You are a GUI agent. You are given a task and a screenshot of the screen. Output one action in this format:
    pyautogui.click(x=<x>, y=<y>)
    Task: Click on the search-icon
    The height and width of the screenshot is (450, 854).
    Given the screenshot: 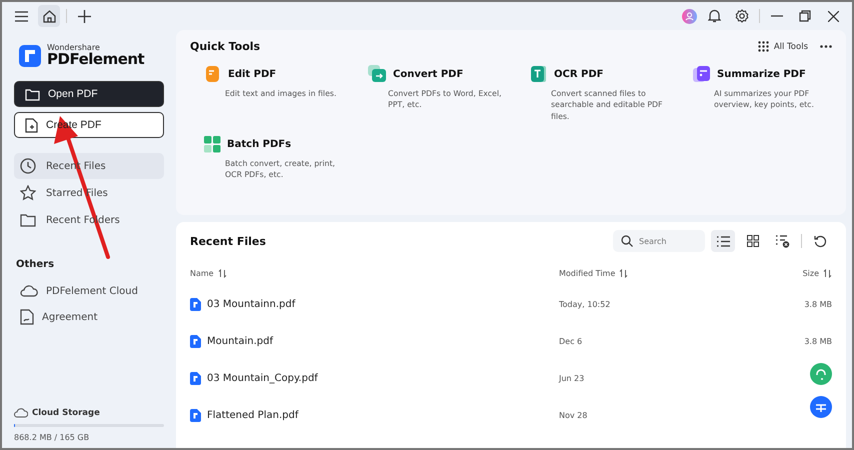 What is the action you would take?
    pyautogui.click(x=627, y=241)
    